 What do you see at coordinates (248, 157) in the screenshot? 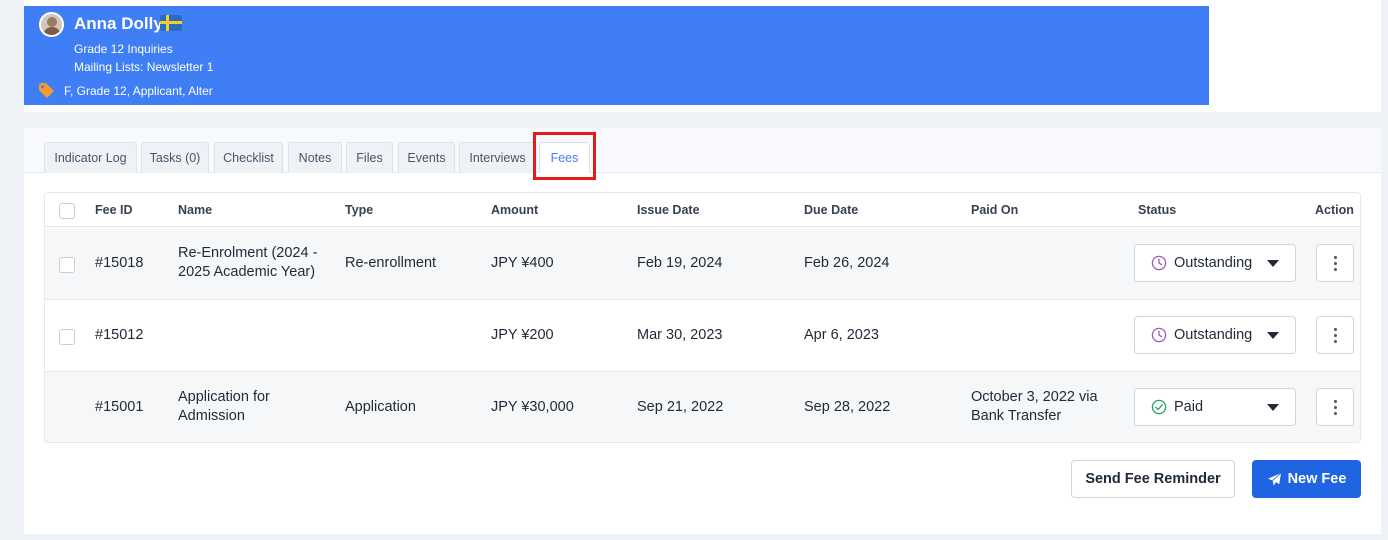
I see `tab-checklist: Checklist` at bounding box center [248, 157].